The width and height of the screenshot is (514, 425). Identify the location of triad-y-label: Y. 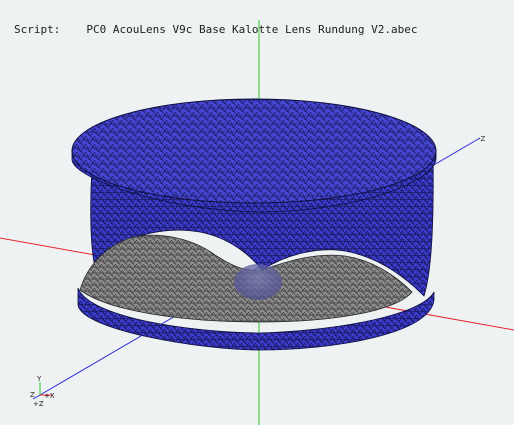
(39, 379).